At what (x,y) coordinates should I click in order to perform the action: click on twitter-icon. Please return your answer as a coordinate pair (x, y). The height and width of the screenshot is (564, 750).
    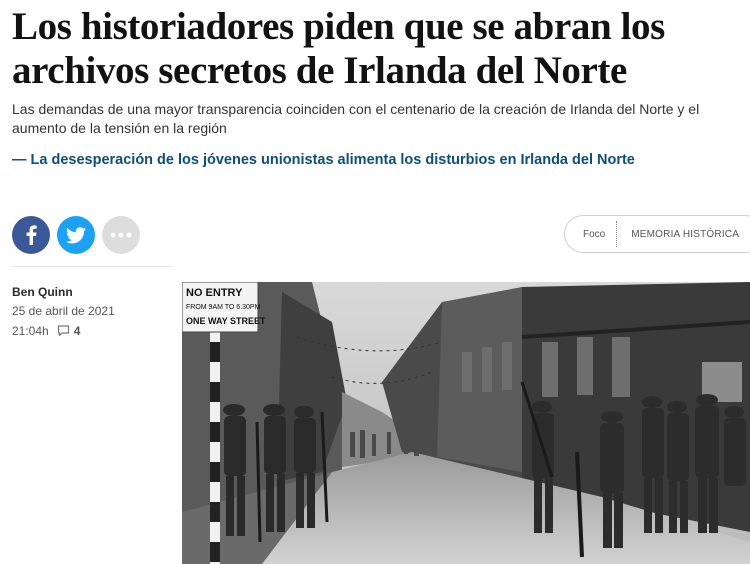
    Looking at the image, I should click on (76, 234).